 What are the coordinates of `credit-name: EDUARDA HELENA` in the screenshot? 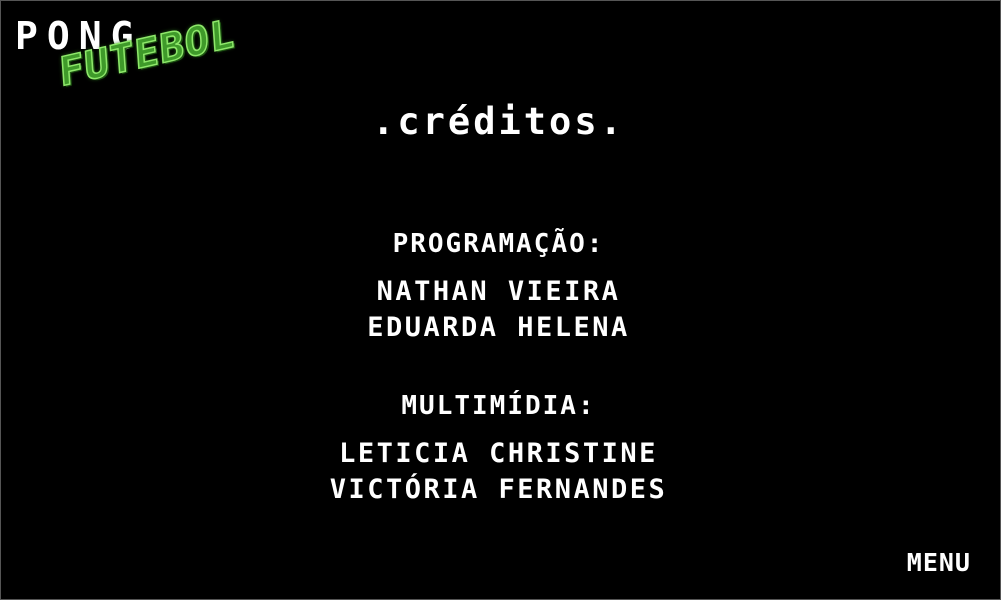 It's located at (498, 327).